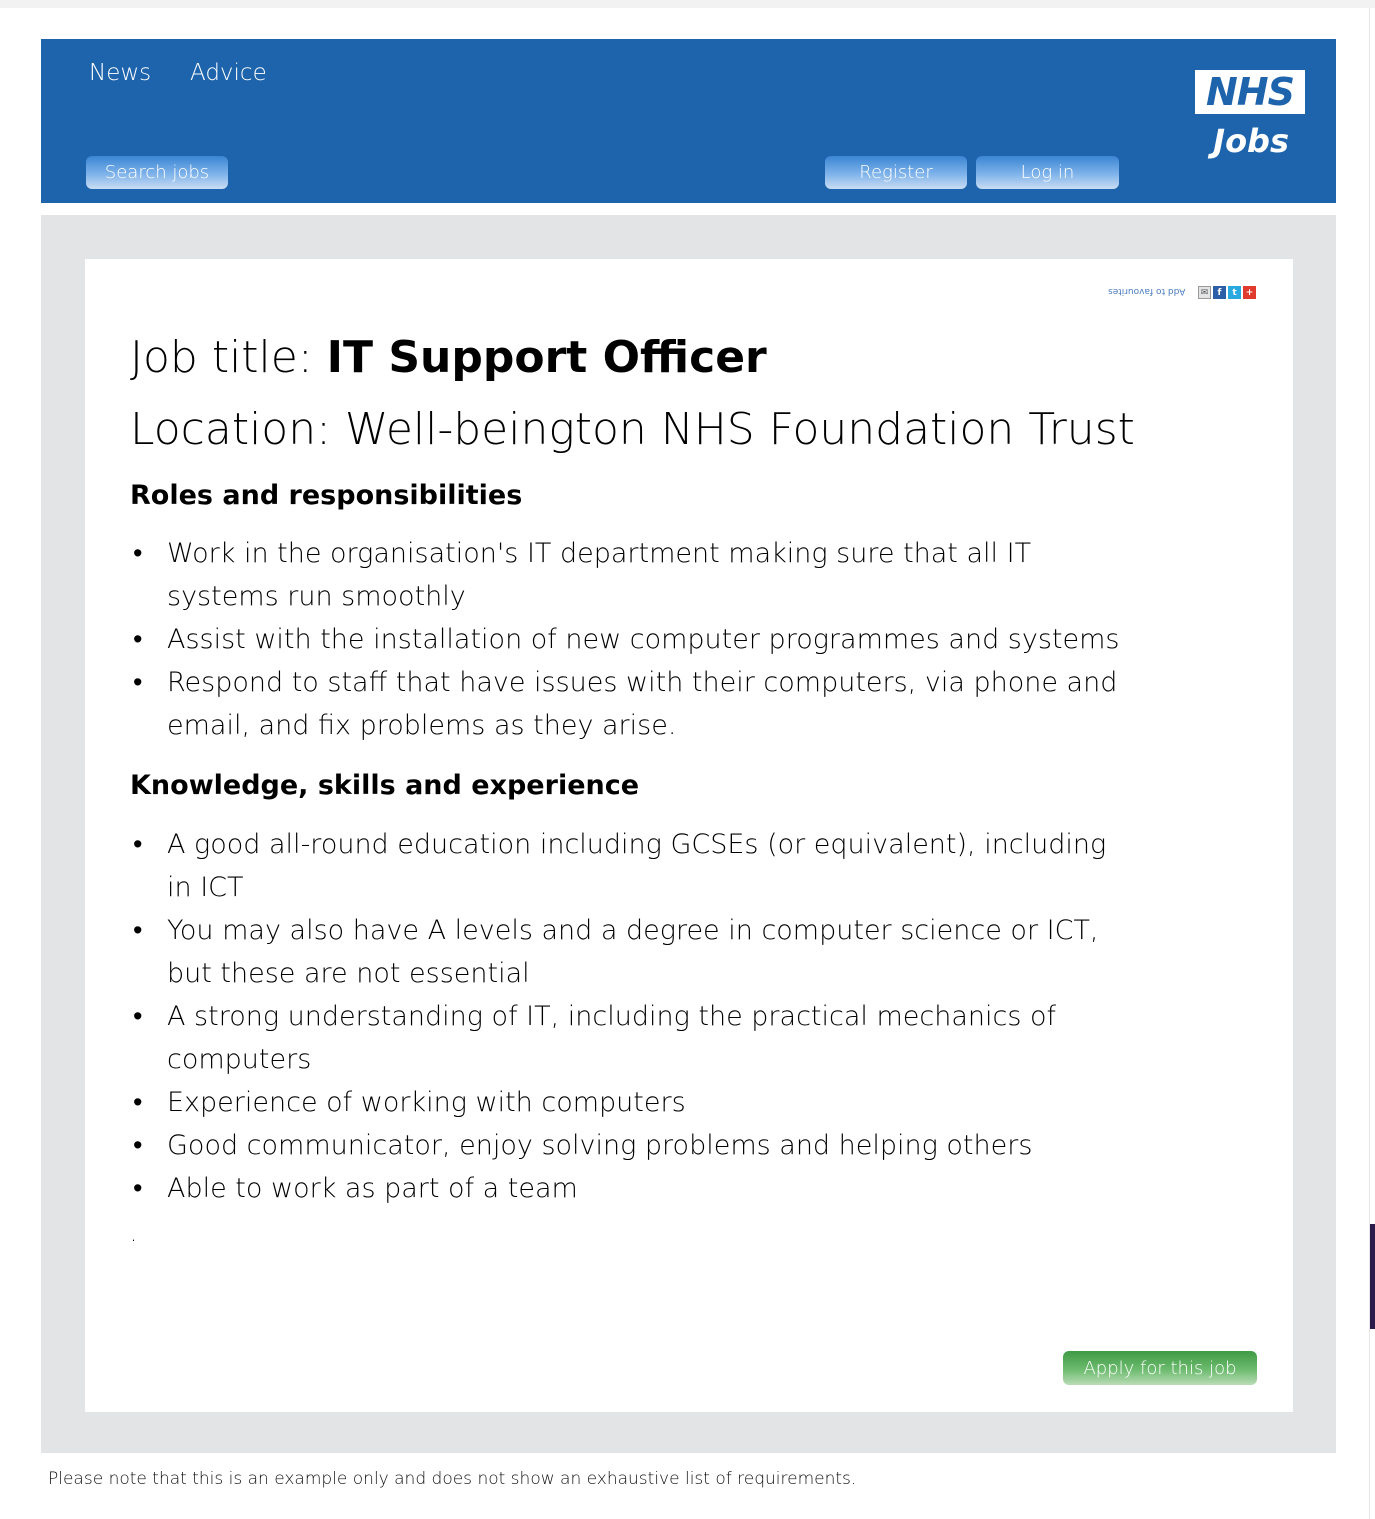 Image resolution: width=1375 pixels, height=1519 pixels. I want to click on job-title-prefix: Job title:, so click(228, 357).